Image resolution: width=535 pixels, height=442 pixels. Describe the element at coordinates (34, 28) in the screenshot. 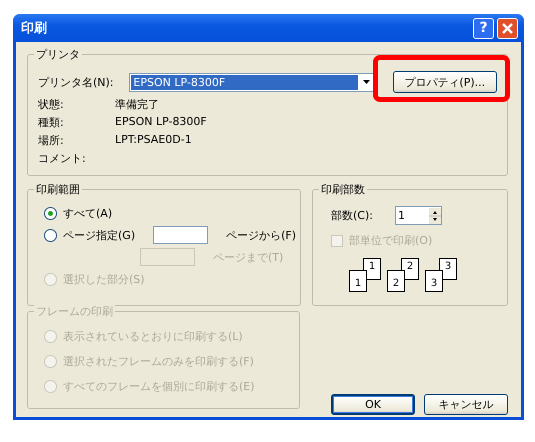

I see `window-title: 印刷` at that location.